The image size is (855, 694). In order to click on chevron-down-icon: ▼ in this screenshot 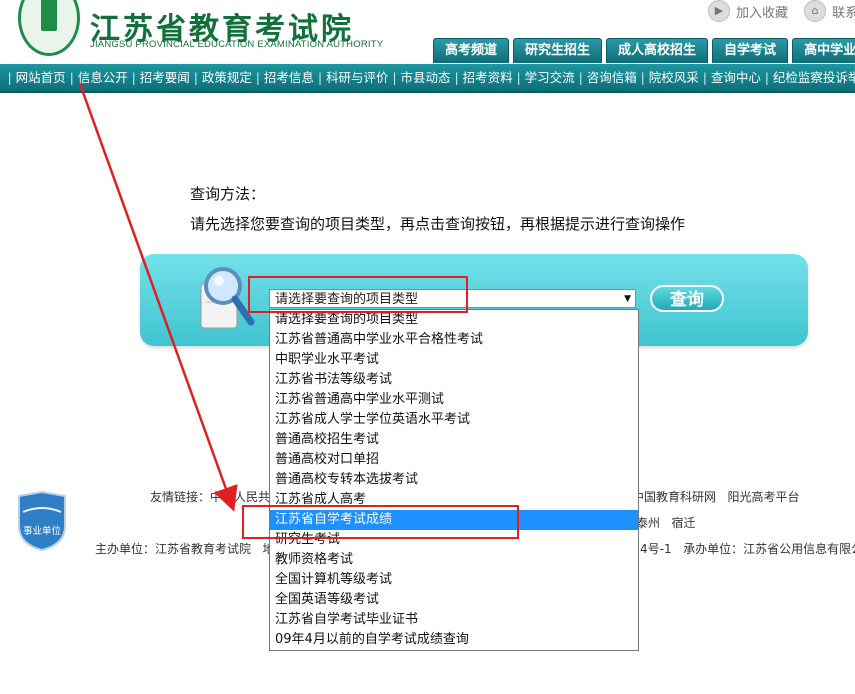, I will do `click(627, 299)`.